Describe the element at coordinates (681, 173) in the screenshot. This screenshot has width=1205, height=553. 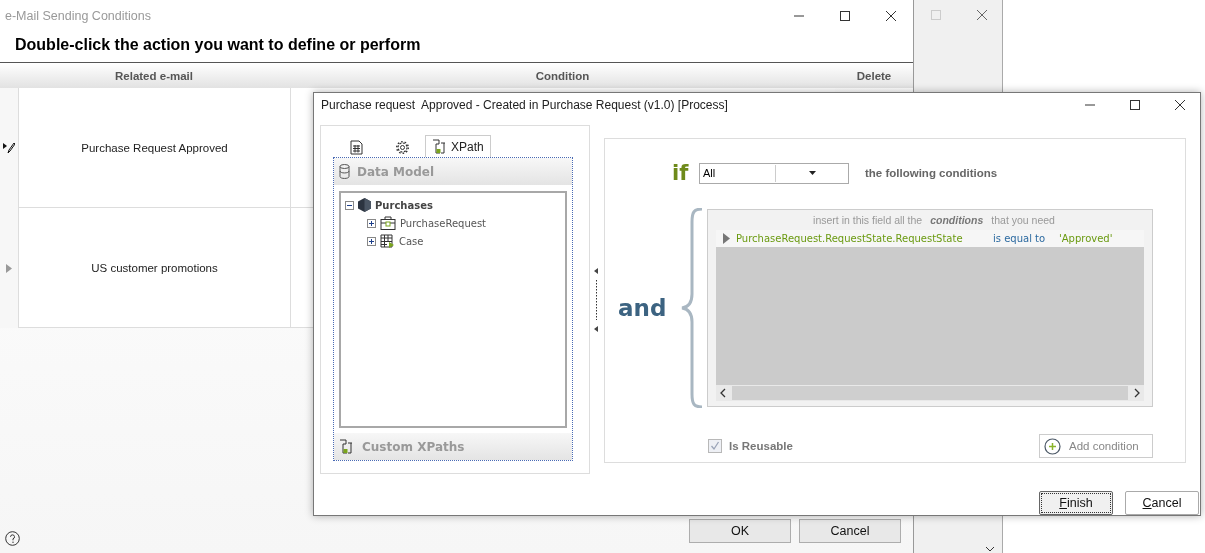
I see `if-label: if` at that location.